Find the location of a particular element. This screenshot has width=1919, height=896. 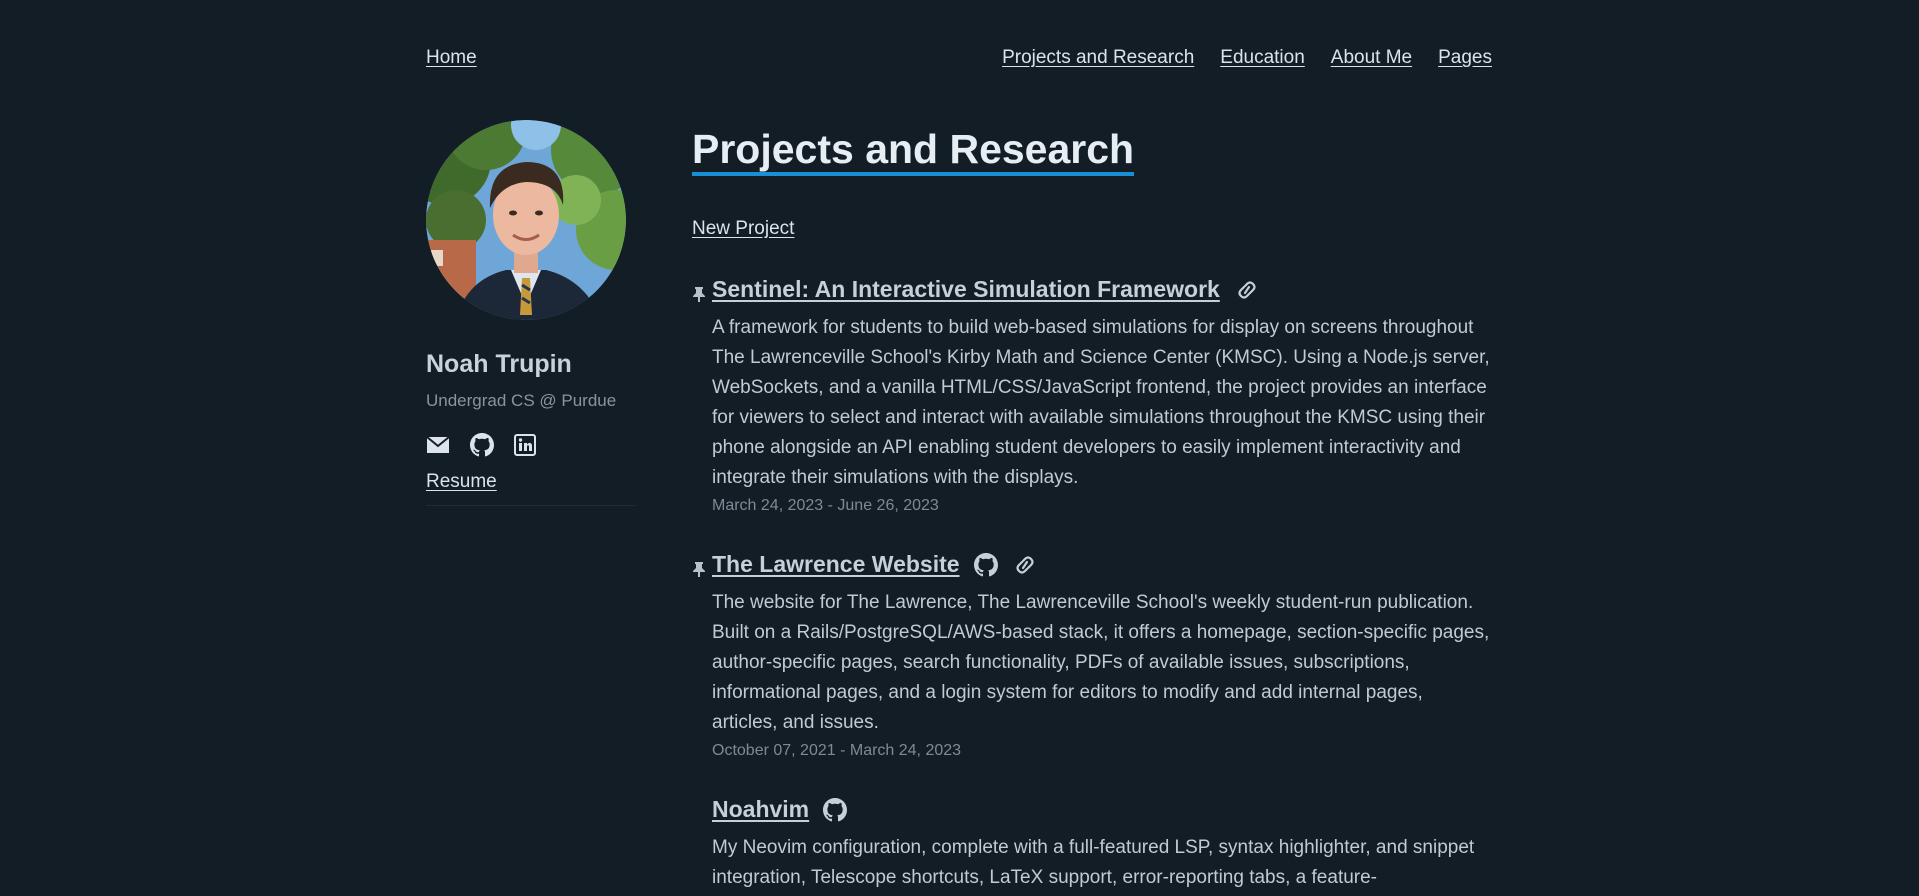

project-title-link: The Lawrence Website is located at coordinates (836, 564).